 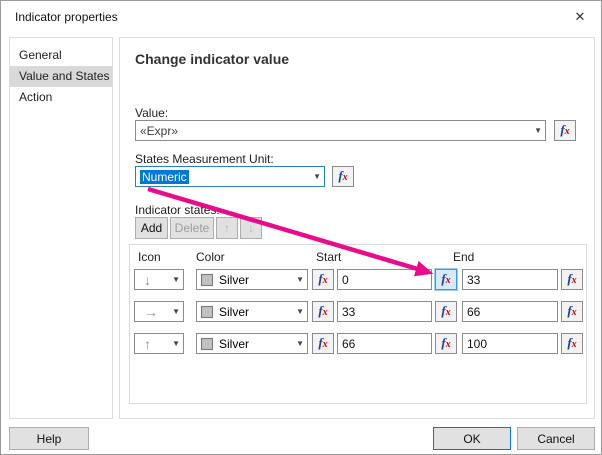 What do you see at coordinates (147, 280) in the screenshot?
I see `down-arrow-icon: ↓` at bounding box center [147, 280].